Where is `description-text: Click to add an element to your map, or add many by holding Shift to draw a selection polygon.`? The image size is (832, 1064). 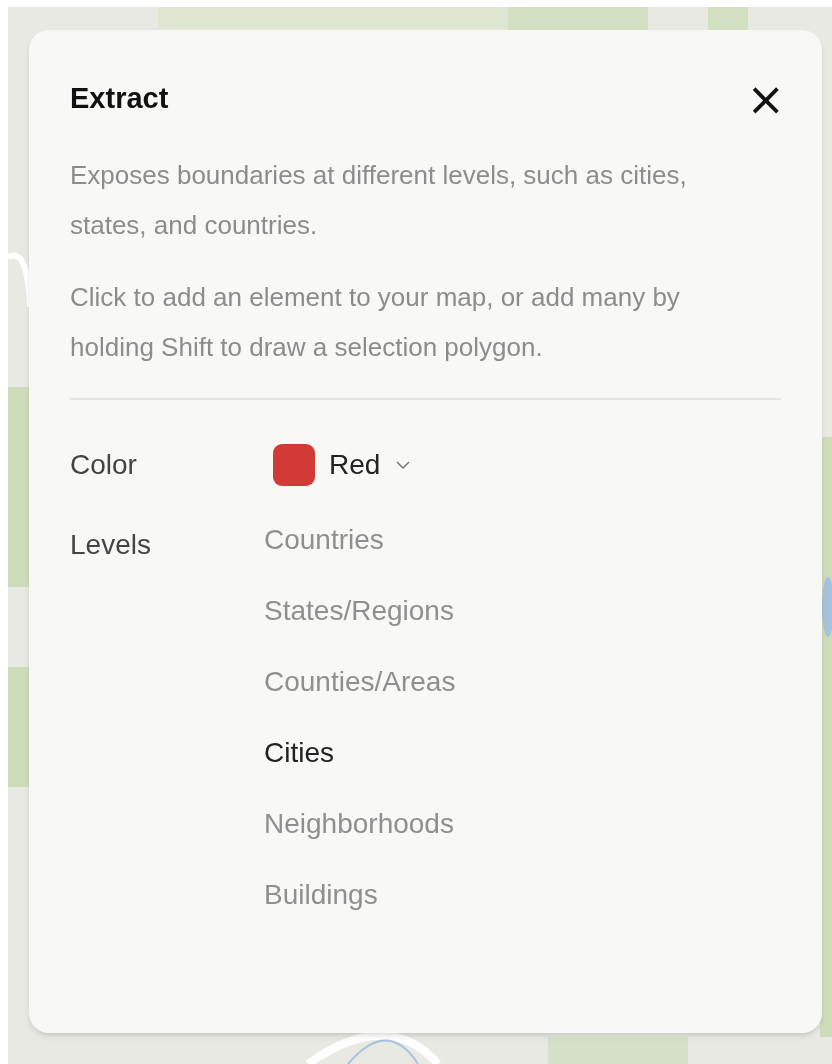
description-text: Click to add an element to your map, or add many by holding Shift to draw a selection polygon. is located at coordinates (375, 322).